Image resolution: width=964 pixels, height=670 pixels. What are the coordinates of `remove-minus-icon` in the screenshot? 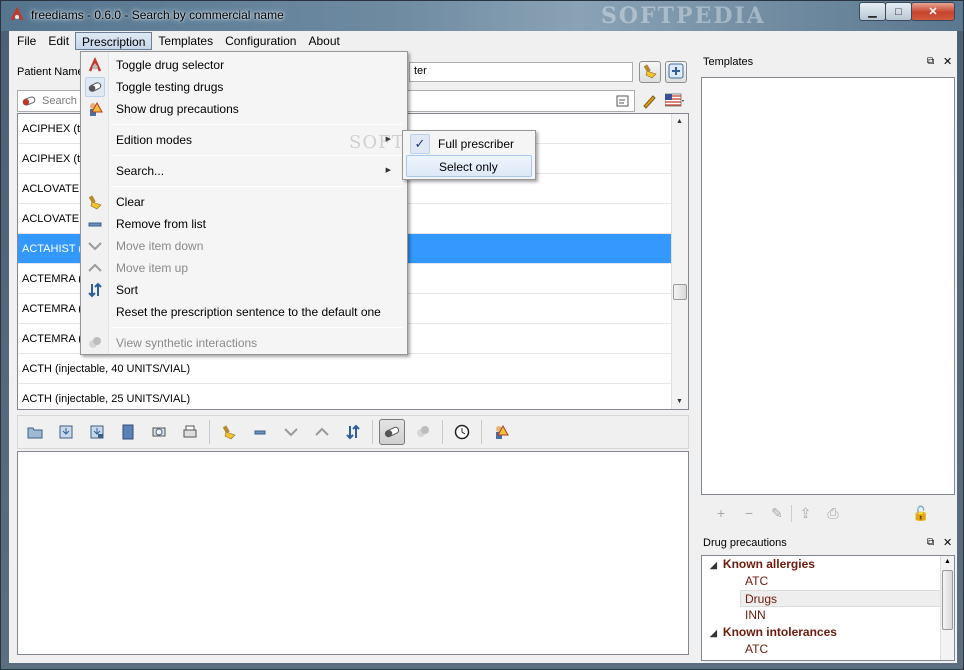 It's located at (260, 432).